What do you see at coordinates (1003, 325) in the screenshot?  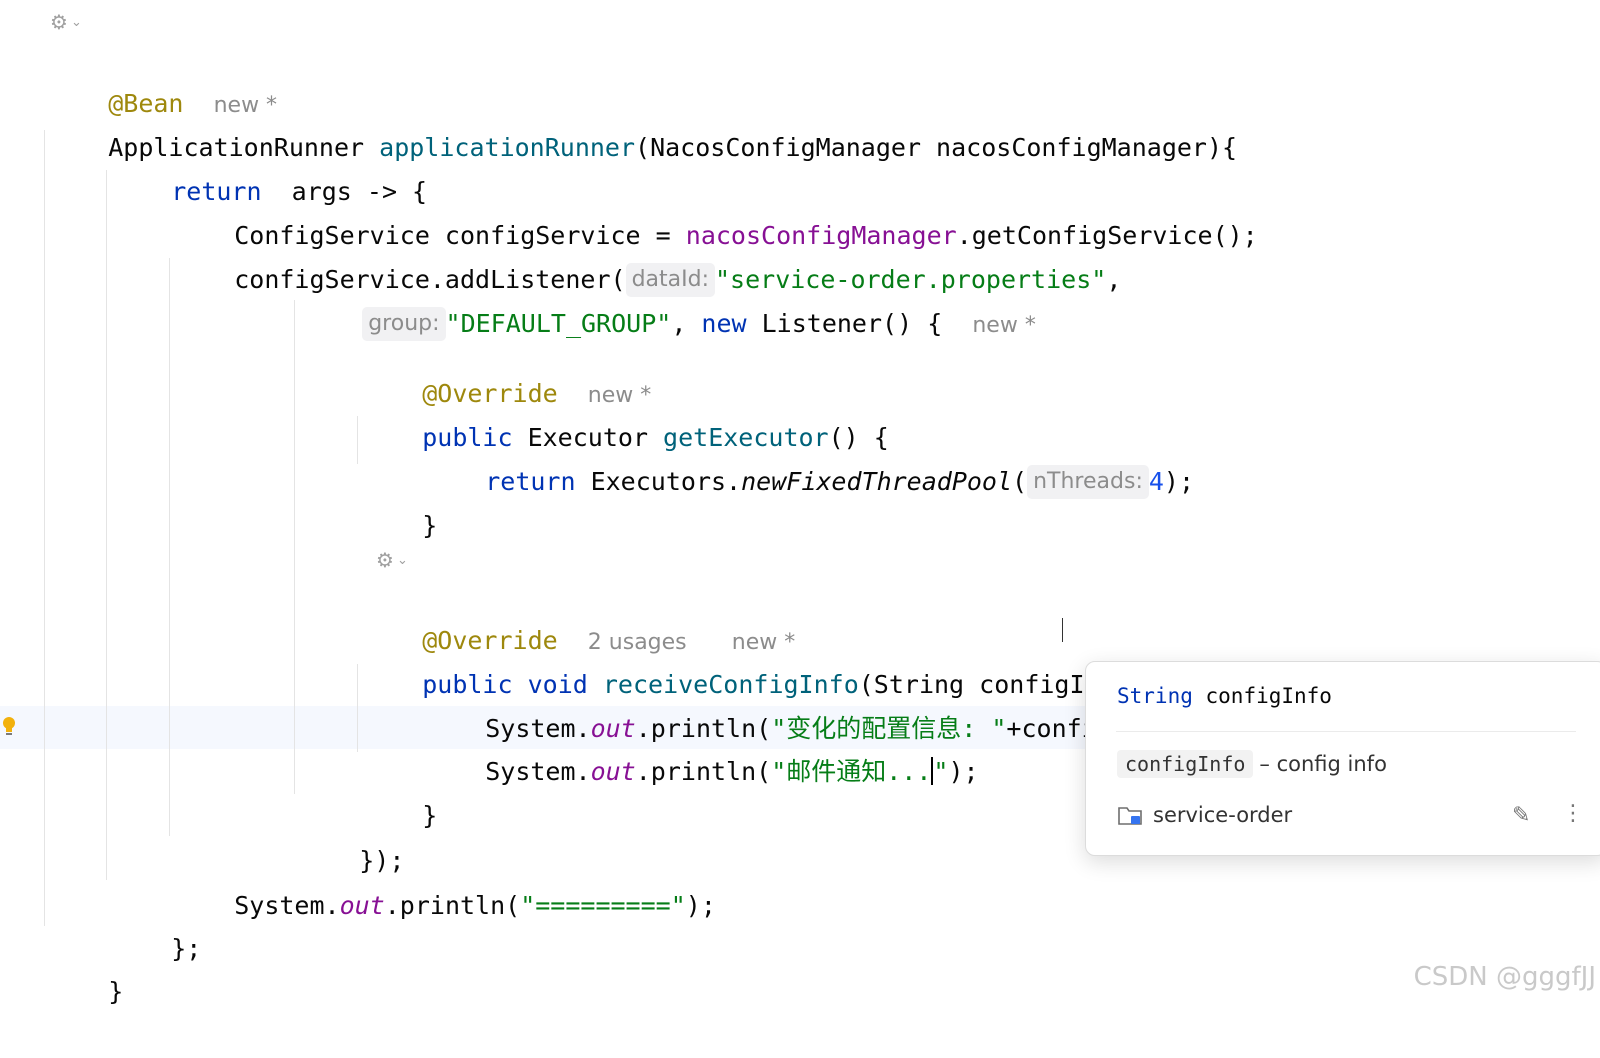 I see `inlay-hint-new: new *` at bounding box center [1003, 325].